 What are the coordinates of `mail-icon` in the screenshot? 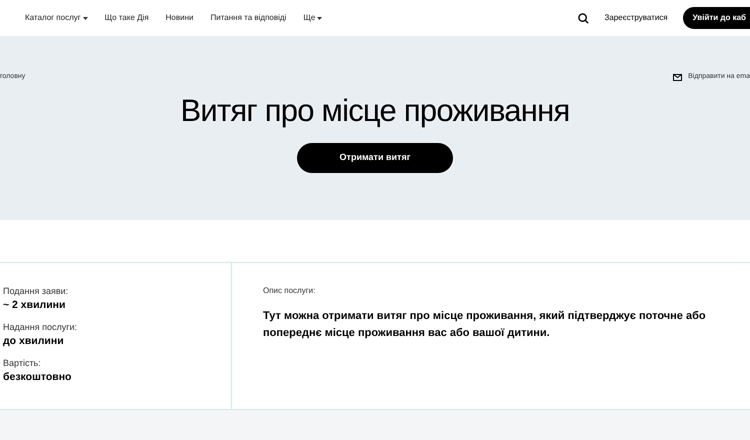 It's located at (677, 77).